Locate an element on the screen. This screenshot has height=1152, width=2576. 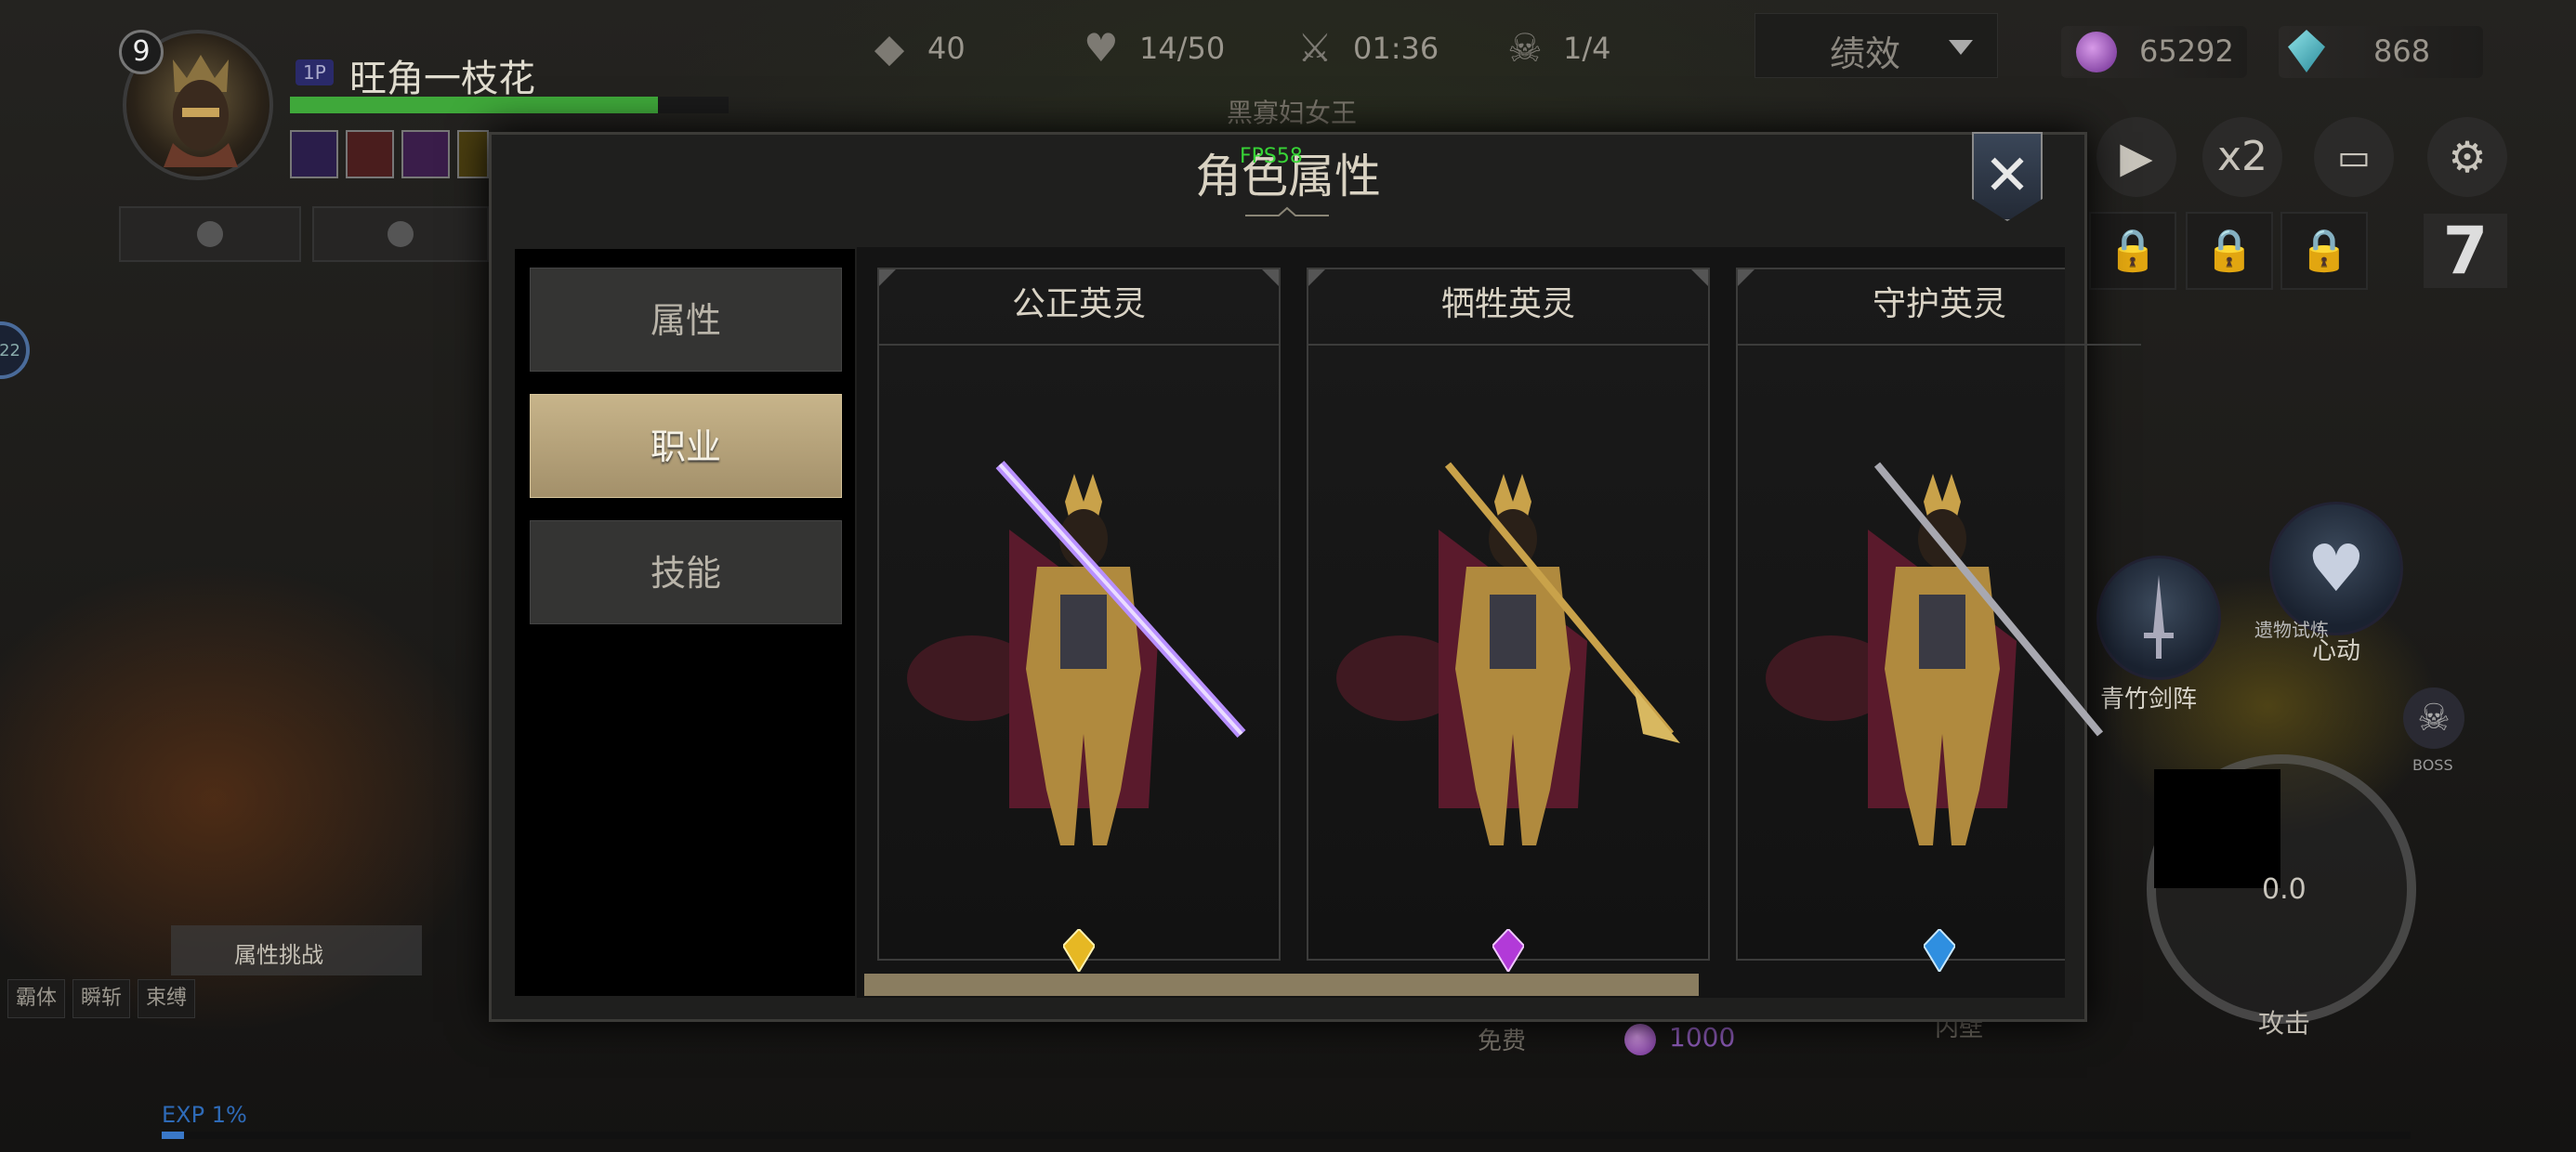
tab-attributes: 属性 is located at coordinates (686, 320).